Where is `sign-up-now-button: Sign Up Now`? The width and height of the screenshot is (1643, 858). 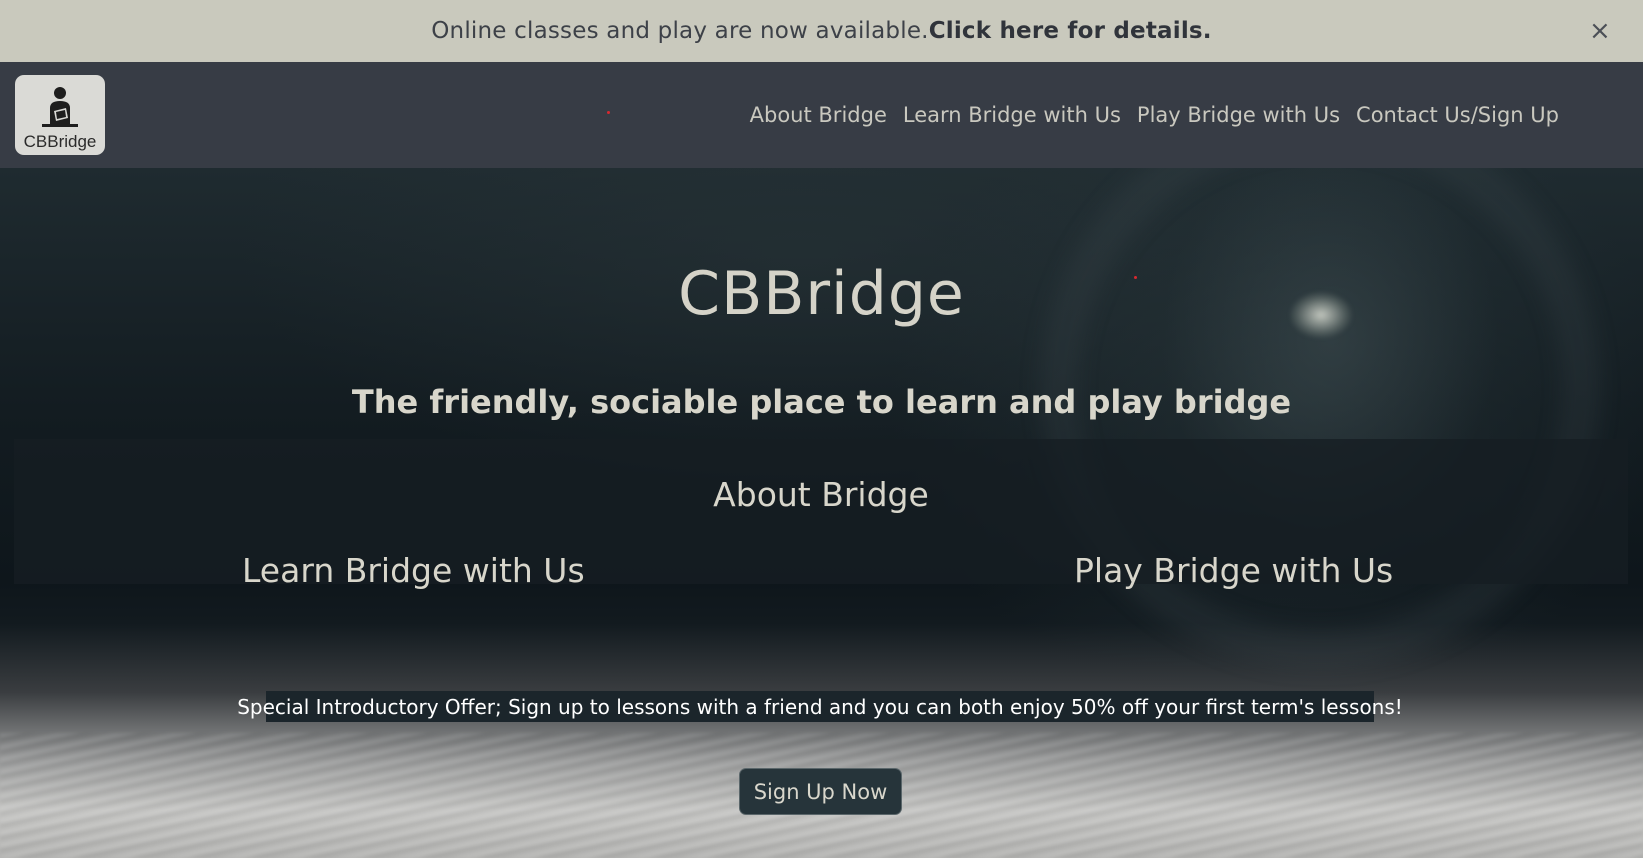
sign-up-now-button: Sign Up Now is located at coordinates (820, 791).